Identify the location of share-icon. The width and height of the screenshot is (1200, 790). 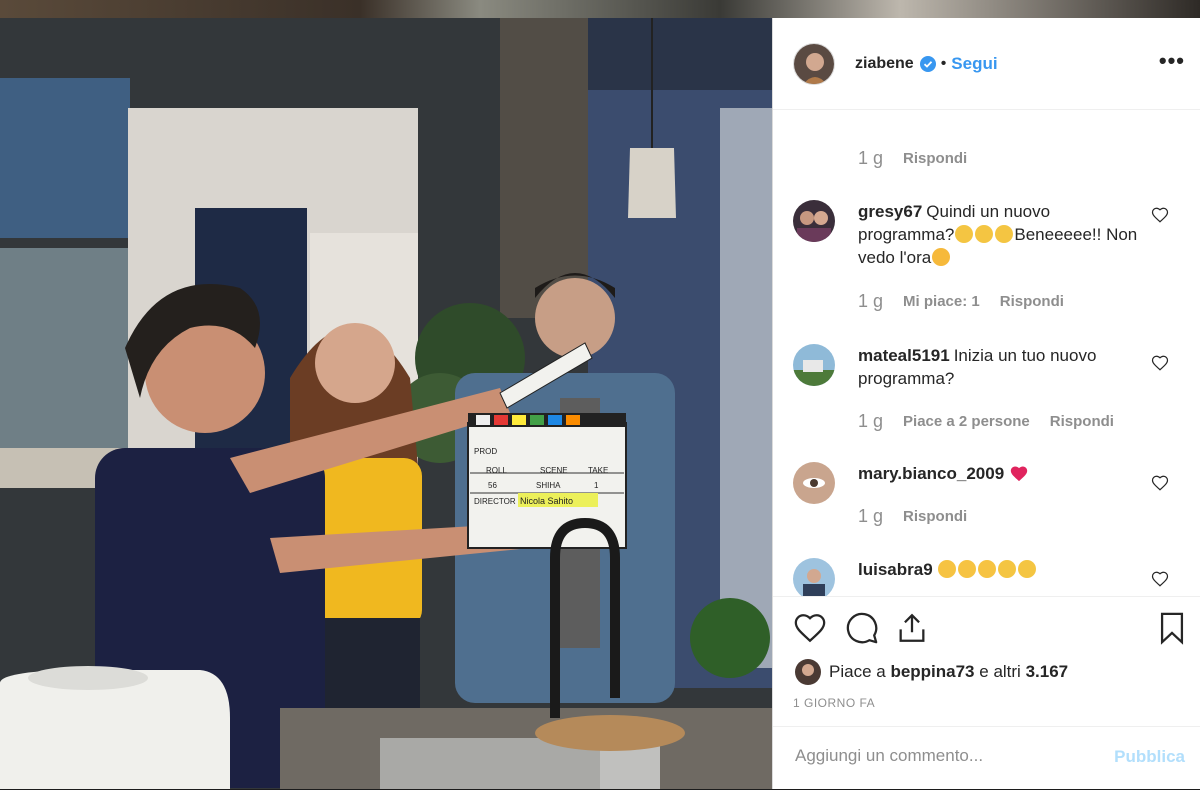
(912, 628).